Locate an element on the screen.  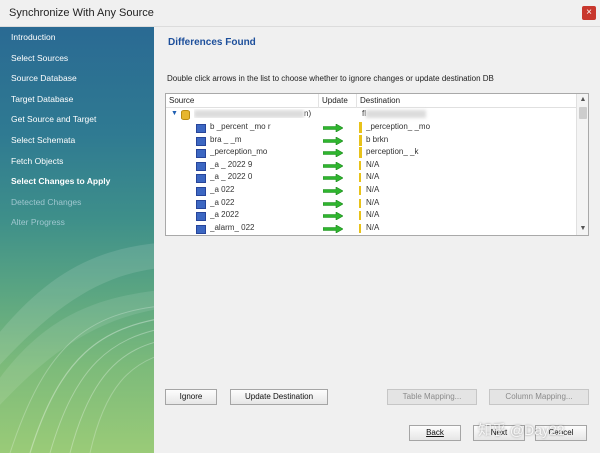
destination-table-name: _perception_ _mo is located at coordinates (398, 126).